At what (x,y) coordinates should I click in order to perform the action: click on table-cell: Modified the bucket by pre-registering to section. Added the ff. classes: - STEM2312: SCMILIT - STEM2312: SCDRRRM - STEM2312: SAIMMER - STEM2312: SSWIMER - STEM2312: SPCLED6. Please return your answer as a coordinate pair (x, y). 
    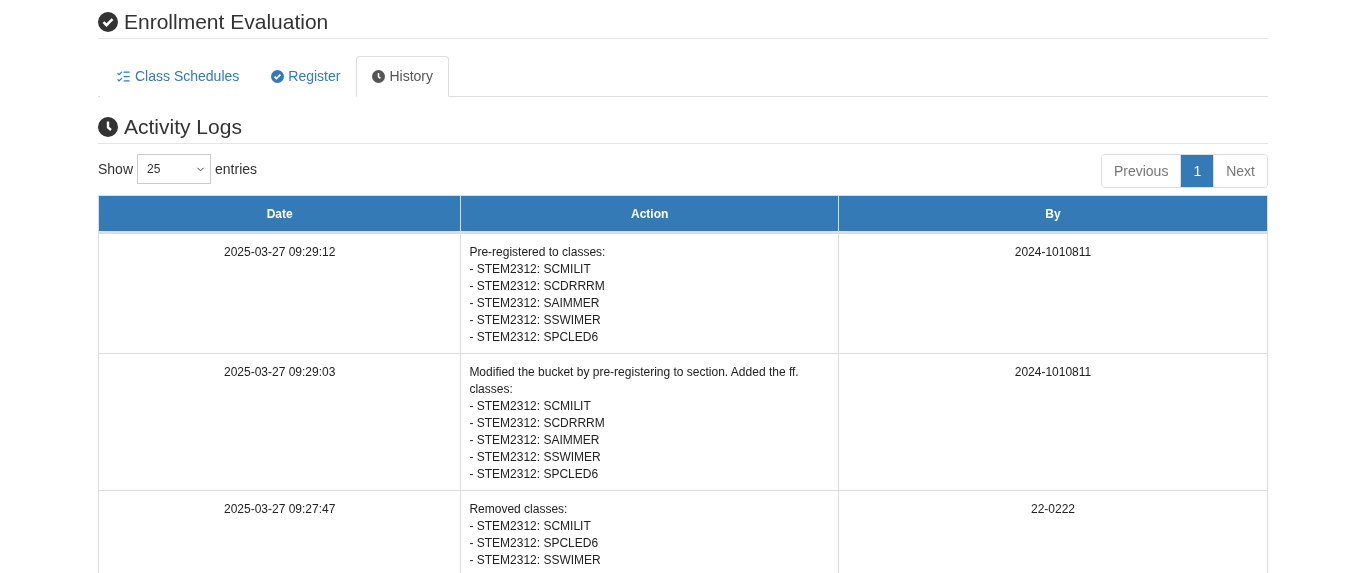
    Looking at the image, I should click on (649, 422).